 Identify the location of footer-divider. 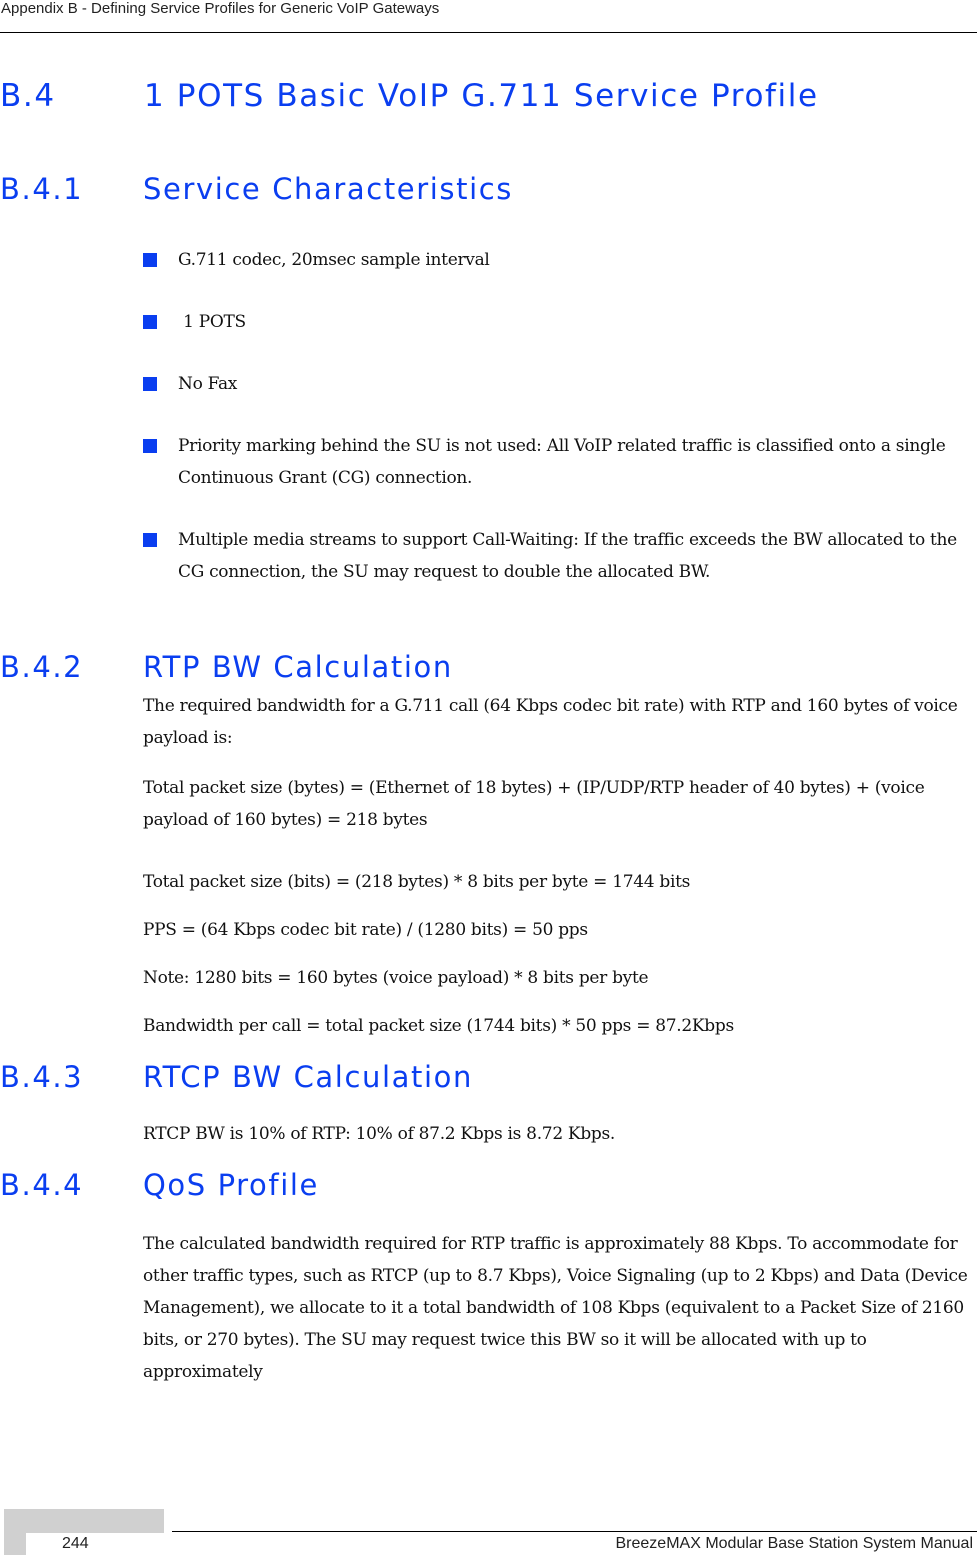
(574, 1531).